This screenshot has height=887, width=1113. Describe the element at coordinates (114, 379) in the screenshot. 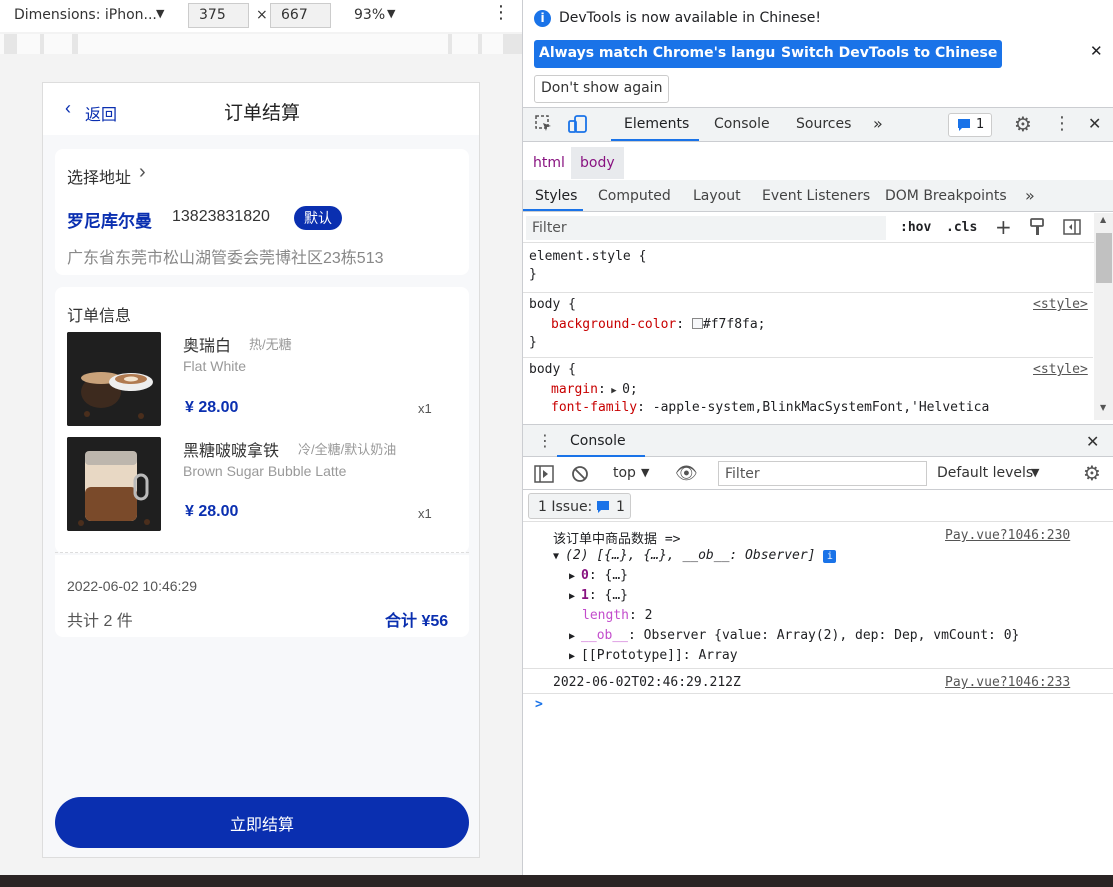

I see `flat-white-image` at that location.